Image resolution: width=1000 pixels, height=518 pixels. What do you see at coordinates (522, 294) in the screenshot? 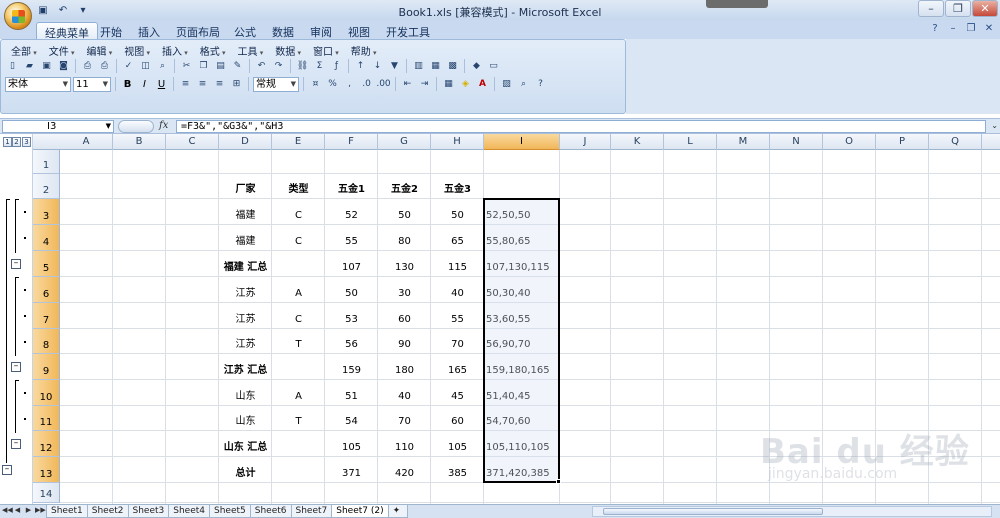
I see `cell-i6: 50,30,40` at bounding box center [522, 294].